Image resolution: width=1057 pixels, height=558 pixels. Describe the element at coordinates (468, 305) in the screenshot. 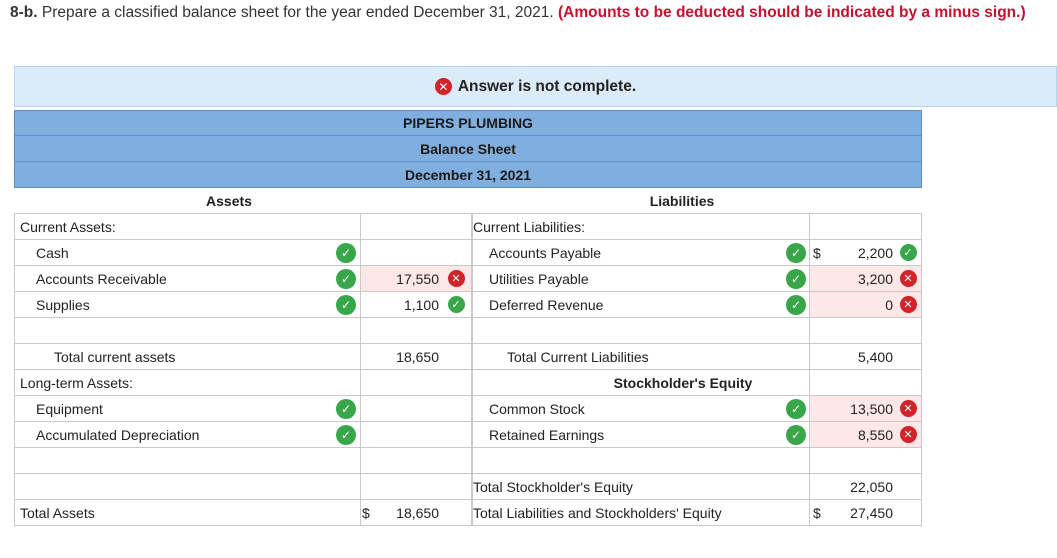

I see `sheet-row: Supplies ✓ 1,100 ✓ Deferred Revenue ✓ 0 ✕` at that location.